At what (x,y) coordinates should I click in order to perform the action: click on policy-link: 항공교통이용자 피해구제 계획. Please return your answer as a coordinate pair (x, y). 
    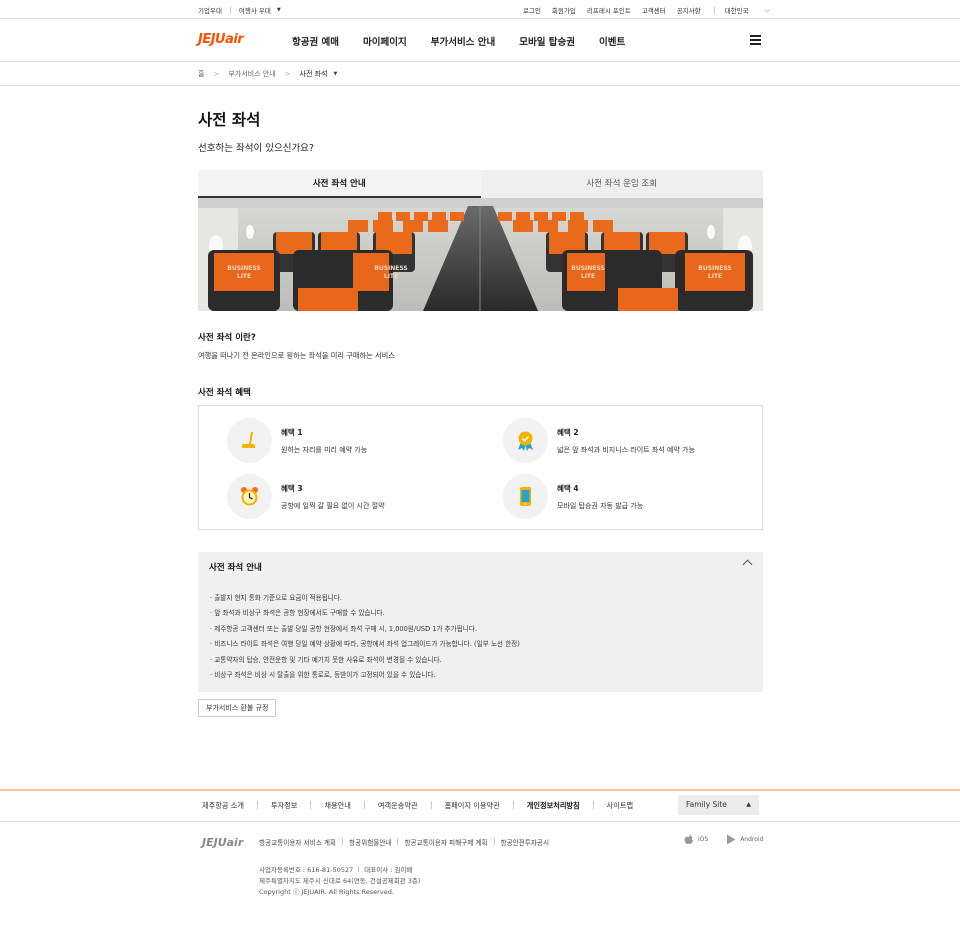
    Looking at the image, I should click on (445, 842).